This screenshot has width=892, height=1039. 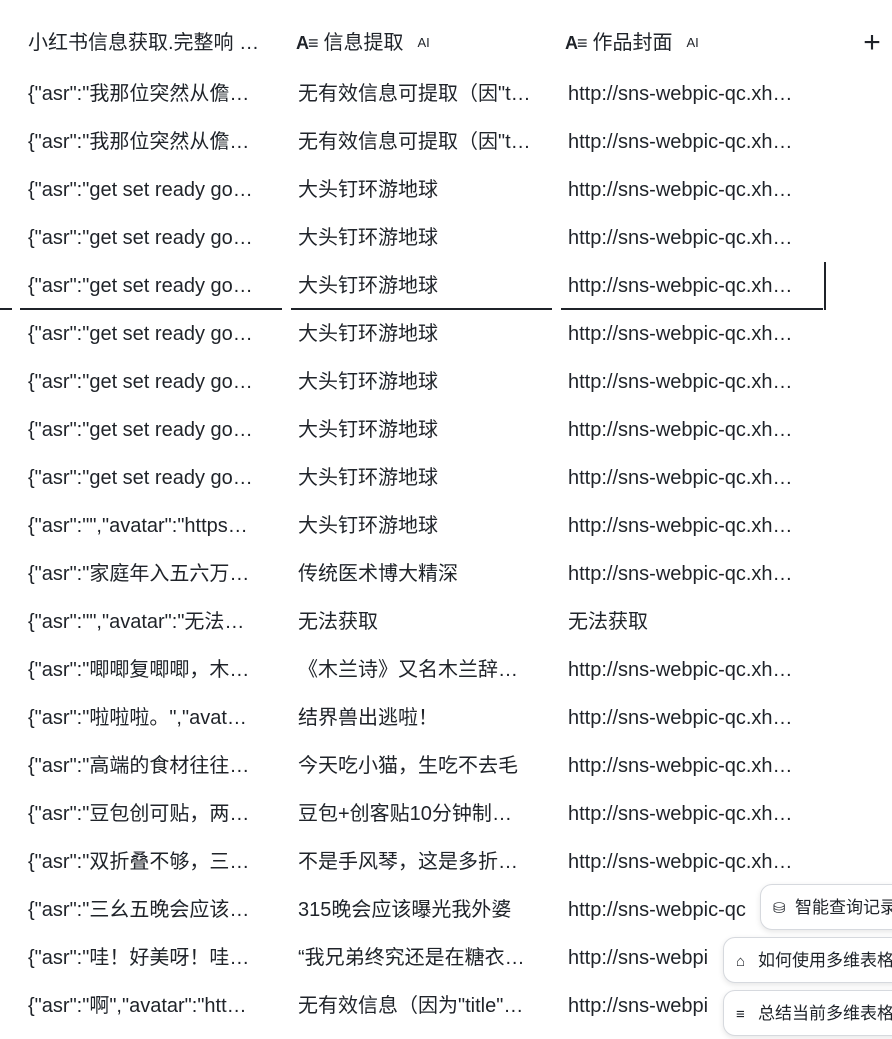 What do you see at coordinates (419, 43) in the screenshot?
I see `column-header-info-extraction: A≡ 信息提取 AI` at bounding box center [419, 43].